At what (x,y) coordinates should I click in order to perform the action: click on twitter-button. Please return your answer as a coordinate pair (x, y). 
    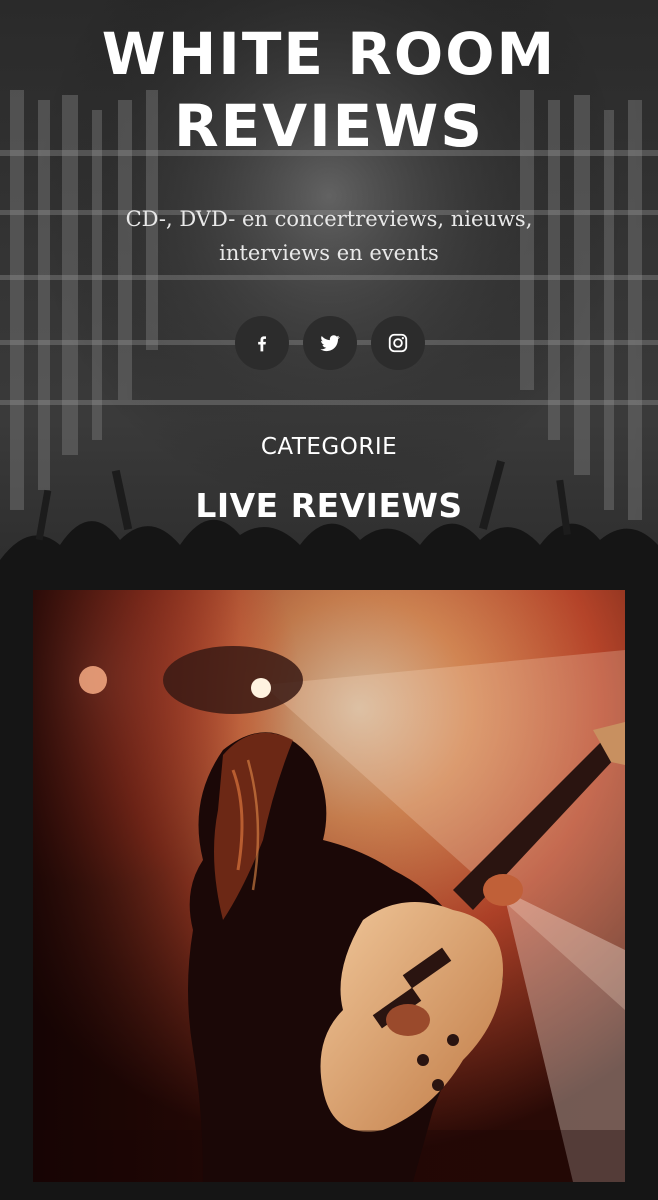
    Looking at the image, I should click on (330, 343).